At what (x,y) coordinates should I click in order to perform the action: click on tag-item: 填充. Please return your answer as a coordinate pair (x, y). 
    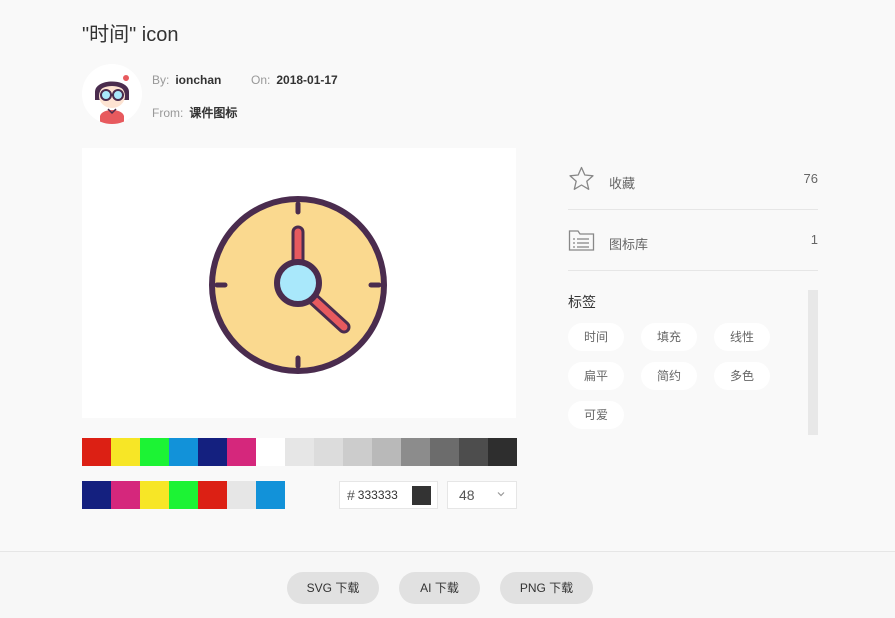
    Looking at the image, I should click on (669, 337).